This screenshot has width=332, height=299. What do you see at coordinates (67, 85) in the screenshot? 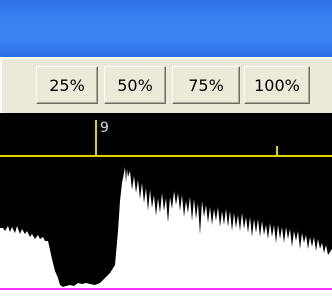
I see `zoom-25-button: 25%` at bounding box center [67, 85].